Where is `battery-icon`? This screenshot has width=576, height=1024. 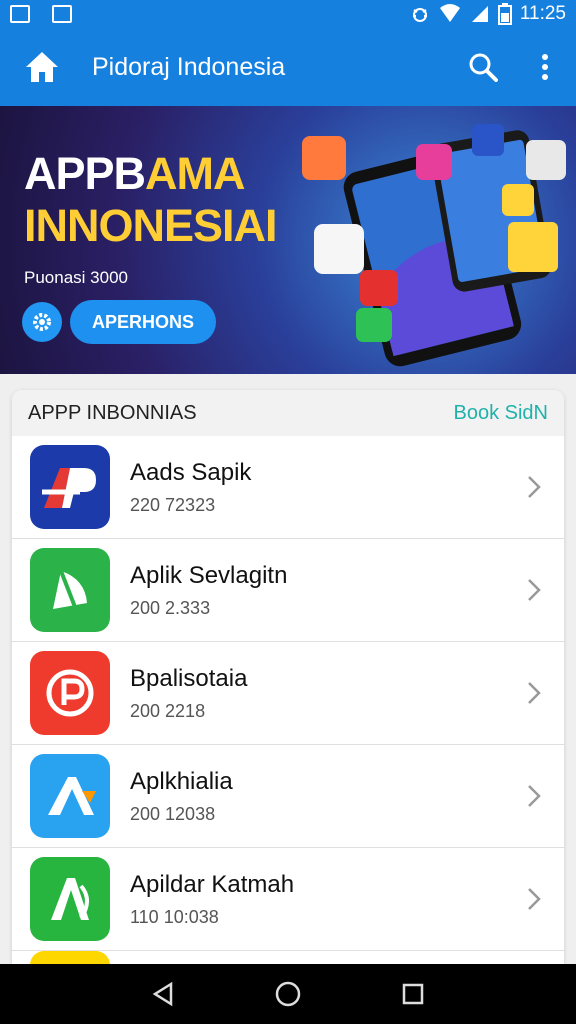 battery-icon is located at coordinates (504, 14).